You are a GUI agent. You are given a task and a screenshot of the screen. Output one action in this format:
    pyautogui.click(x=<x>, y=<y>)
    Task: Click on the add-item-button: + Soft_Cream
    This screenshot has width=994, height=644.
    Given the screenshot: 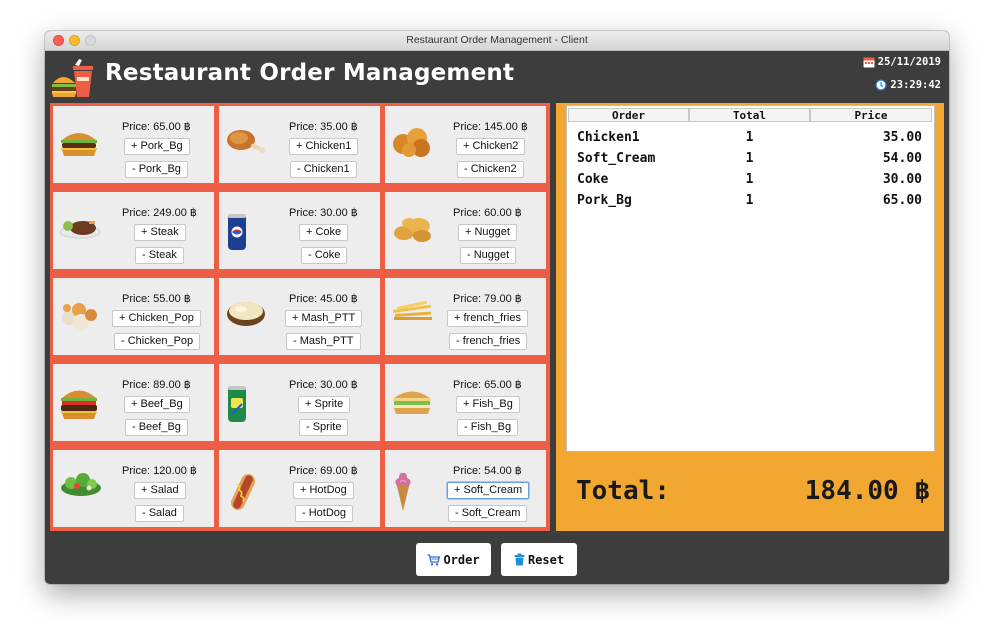 What is the action you would take?
    pyautogui.click(x=488, y=490)
    